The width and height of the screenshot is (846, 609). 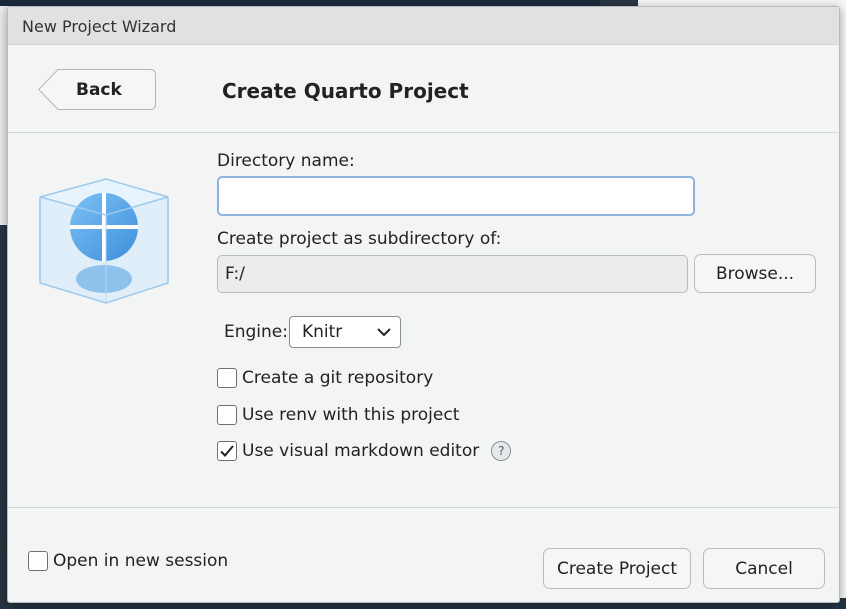 I want to click on quarto-cube-icon, so click(x=104, y=241).